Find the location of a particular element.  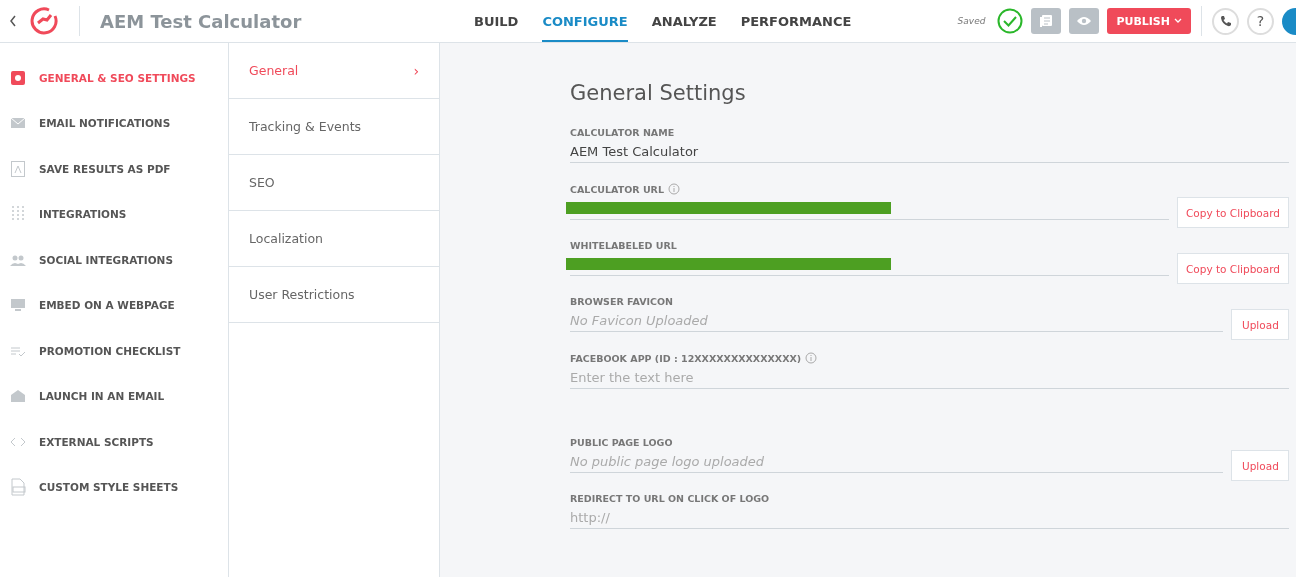

sidebar-item: LAUNCH IN AN EMAIL is located at coordinates (114, 396).